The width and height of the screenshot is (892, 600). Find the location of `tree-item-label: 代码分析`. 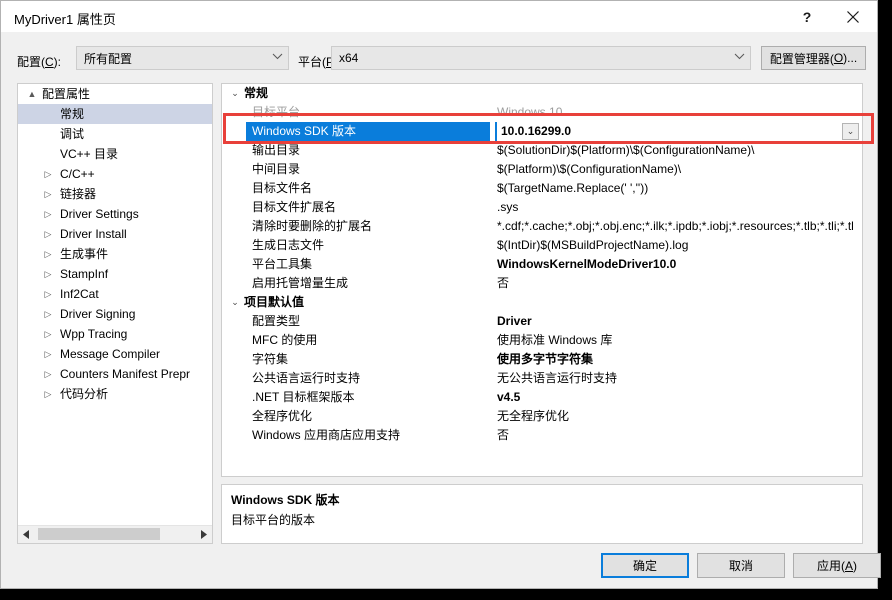

tree-item-label: 代码分析 is located at coordinates (84, 394).